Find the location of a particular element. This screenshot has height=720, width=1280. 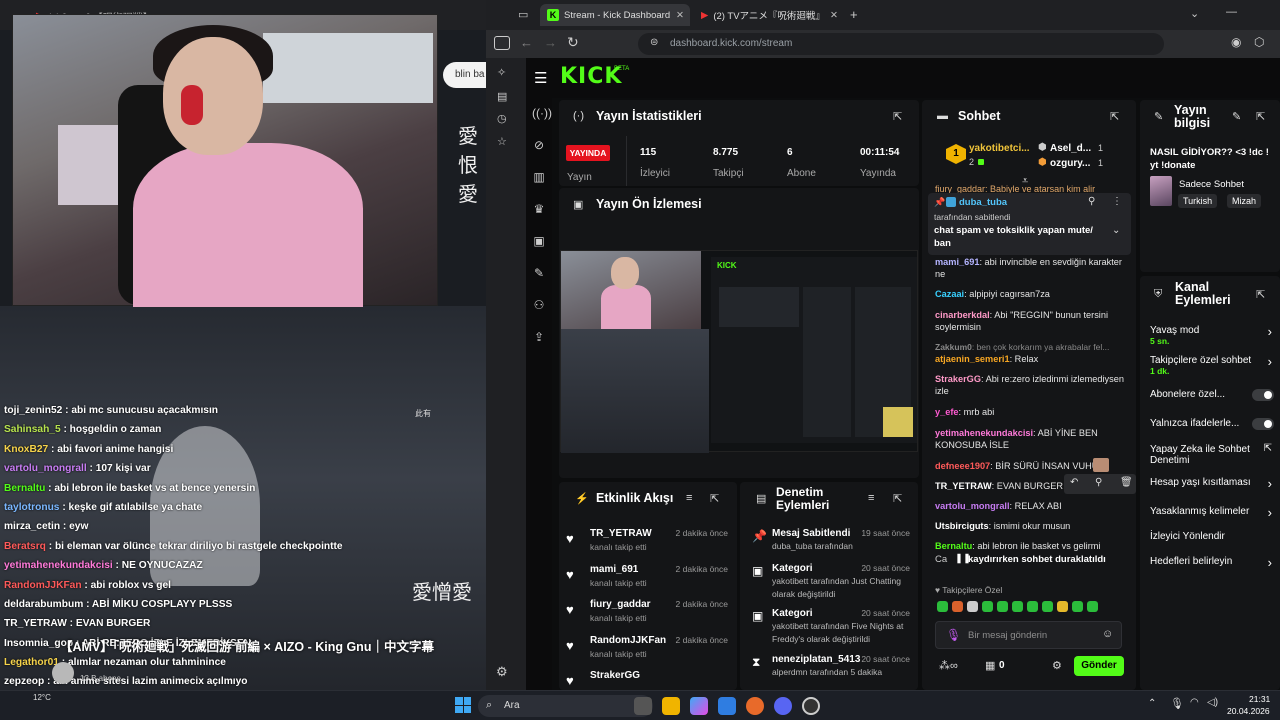

chat-username: cinarberkdal is located at coordinates (962, 315).